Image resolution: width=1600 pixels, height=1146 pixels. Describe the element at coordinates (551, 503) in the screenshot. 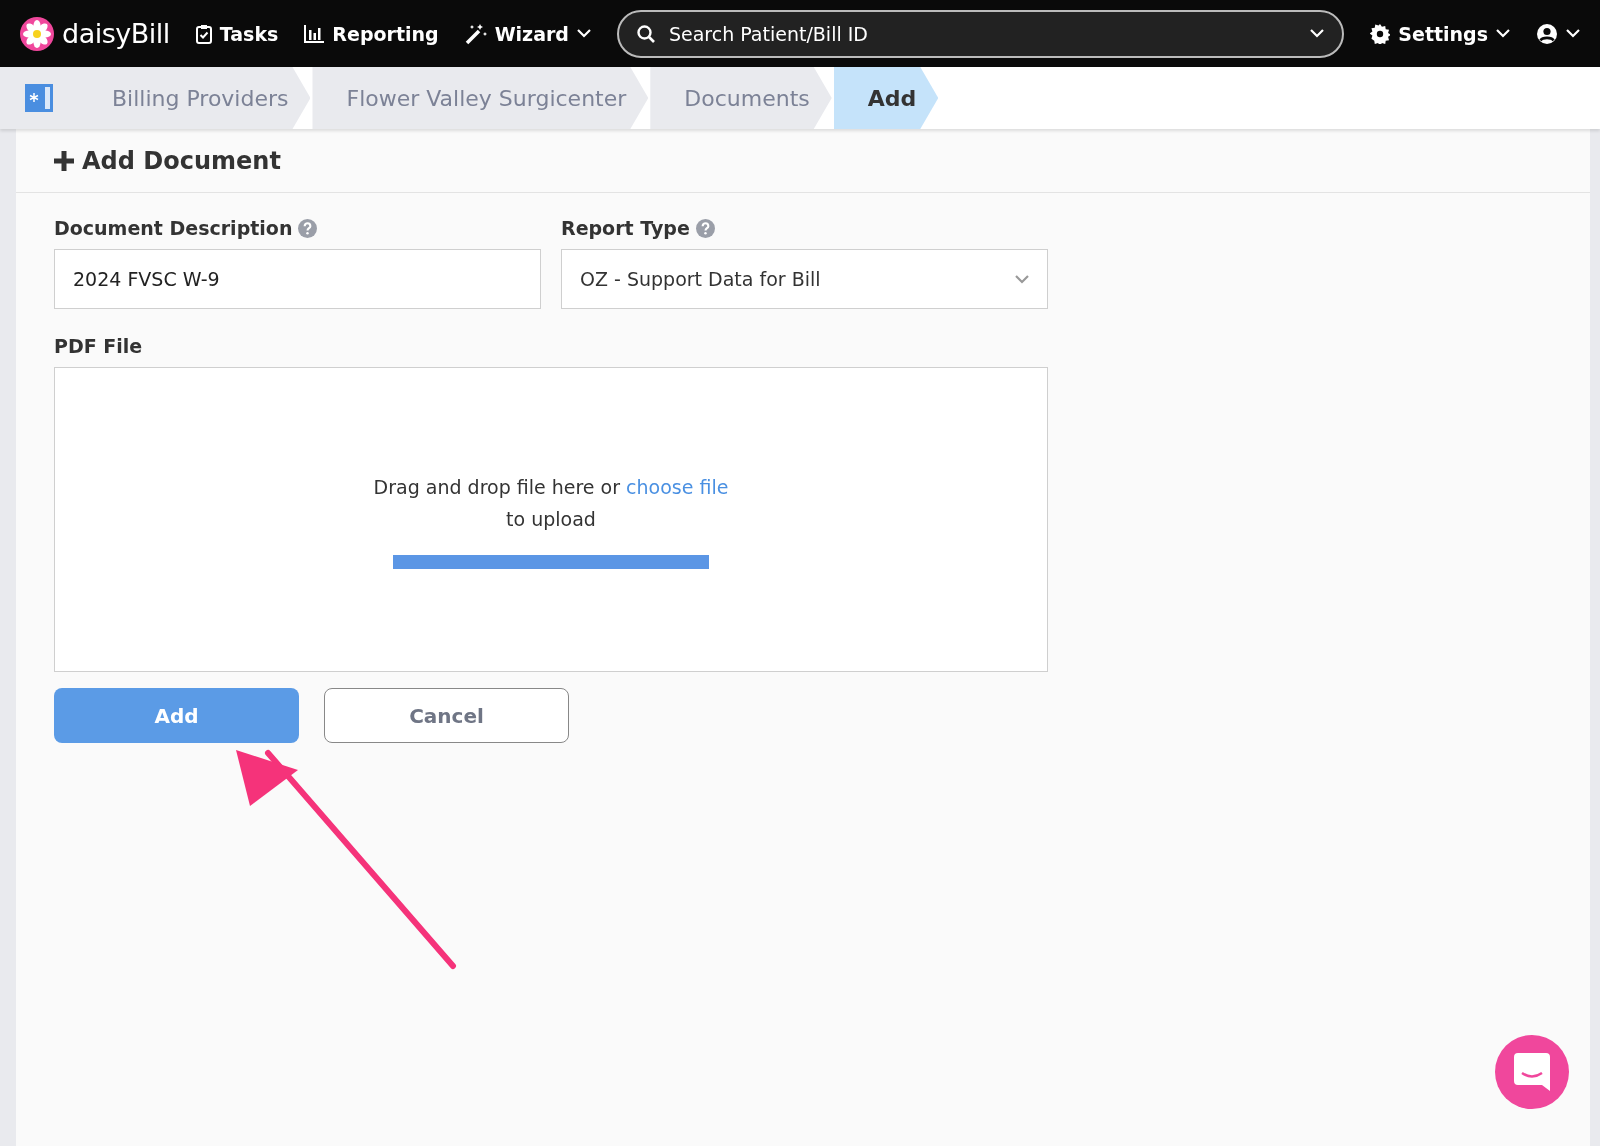

I see `drop-instructions: Drag and drop file here or choose file to upload` at that location.